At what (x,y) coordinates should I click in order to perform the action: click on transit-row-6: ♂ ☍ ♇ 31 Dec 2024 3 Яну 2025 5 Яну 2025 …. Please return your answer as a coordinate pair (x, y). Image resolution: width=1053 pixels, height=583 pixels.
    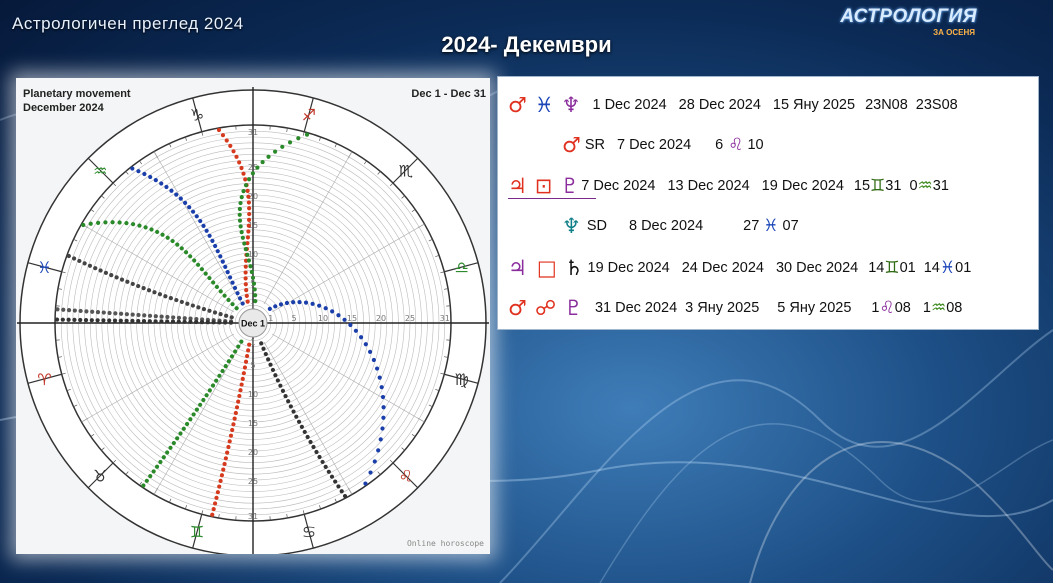
    Looking at the image, I should click on (735, 308).